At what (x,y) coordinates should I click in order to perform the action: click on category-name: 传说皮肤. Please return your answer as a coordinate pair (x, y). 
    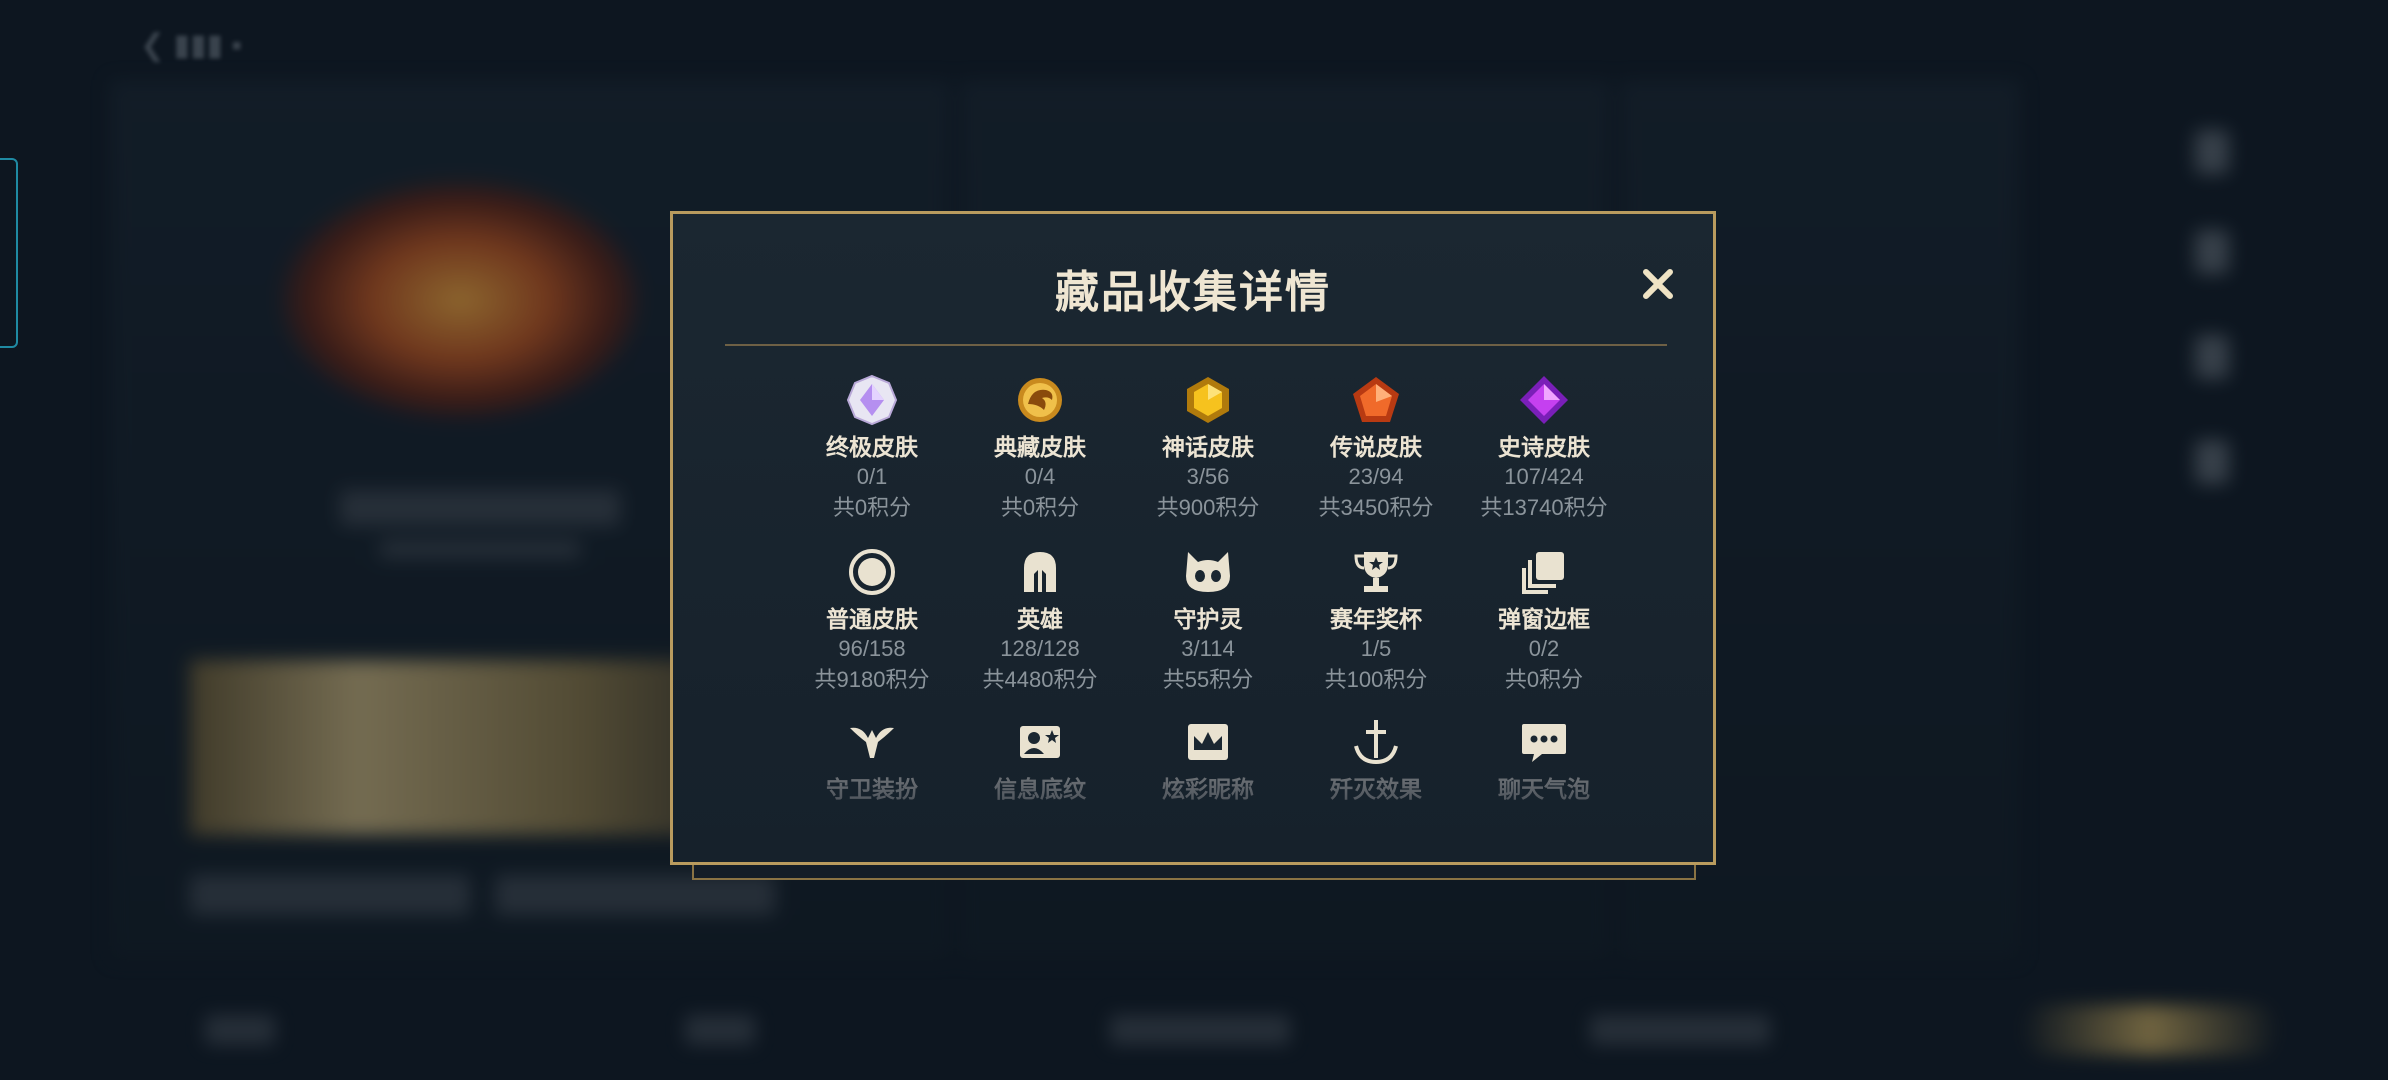
    Looking at the image, I should click on (1376, 447).